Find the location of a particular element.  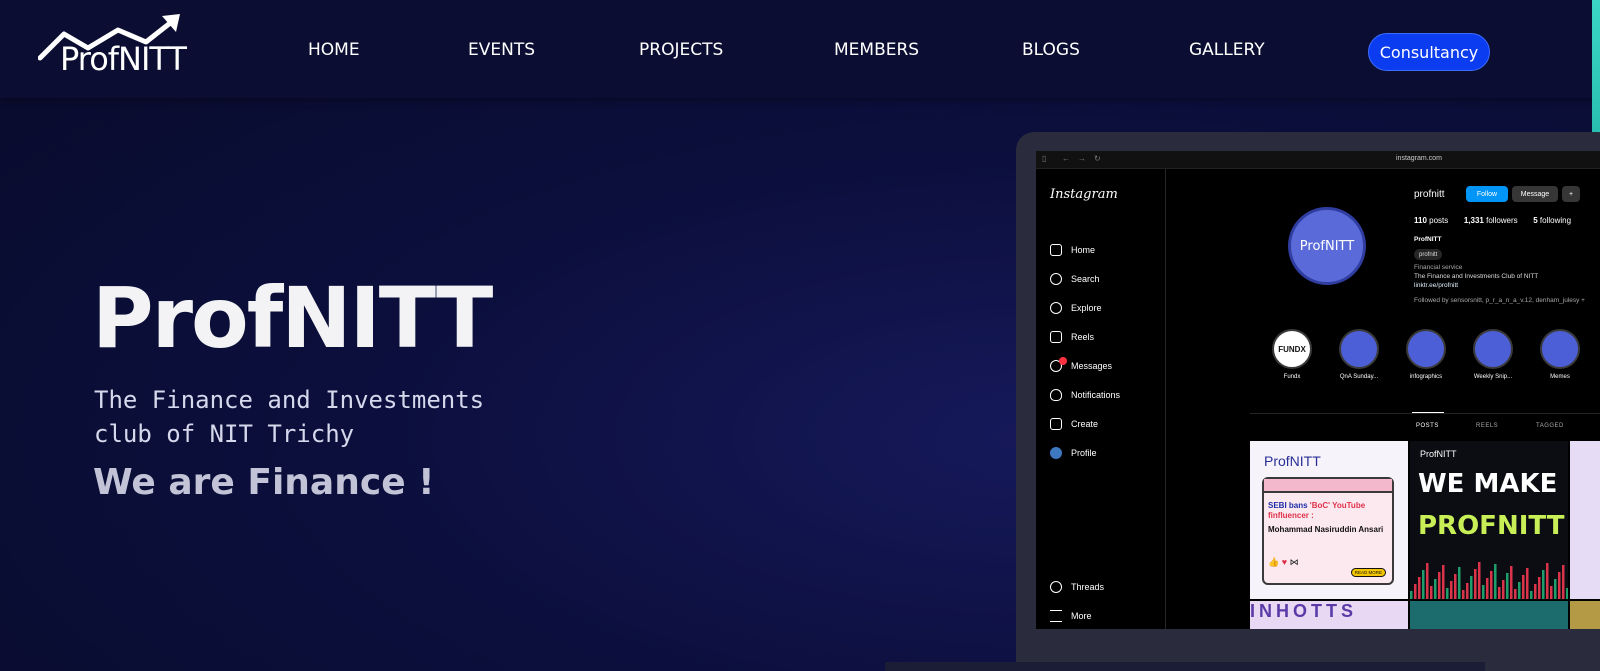

sidebar-item-label: Profile is located at coordinates (1084, 453).